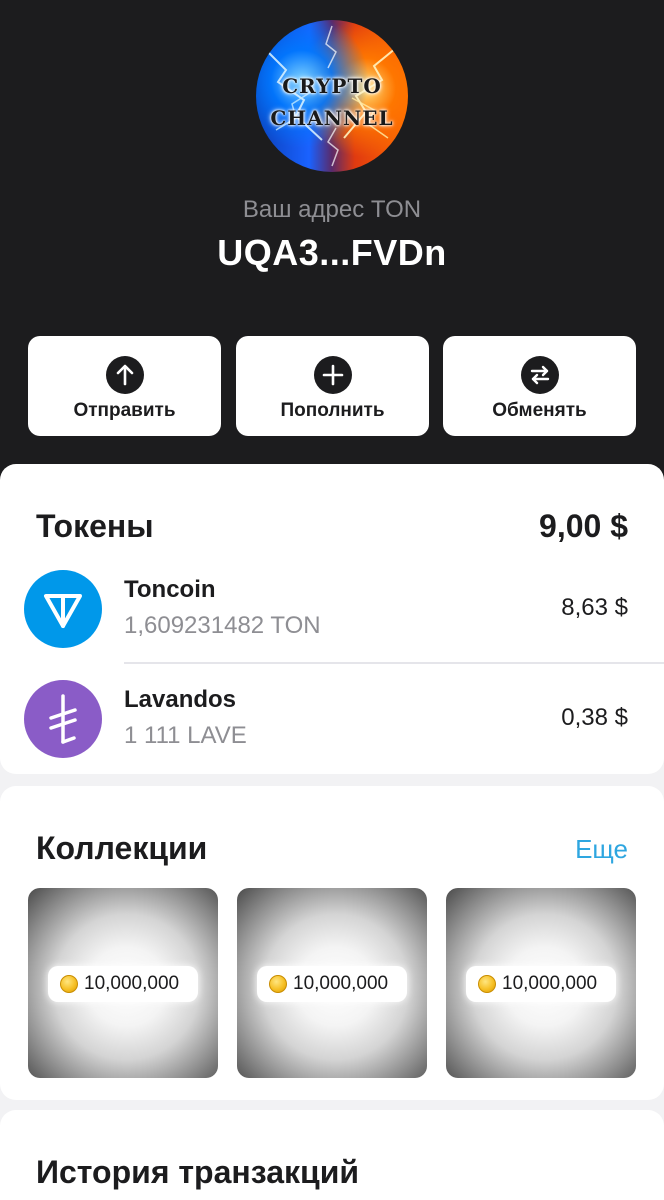 The width and height of the screenshot is (664, 1200). What do you see at coordinates (332, 610) in the screenshot?
I see `token-row-toncoin: Toncoin 1,609231482 TON 8,63 $` at bounding box center [332, 610].